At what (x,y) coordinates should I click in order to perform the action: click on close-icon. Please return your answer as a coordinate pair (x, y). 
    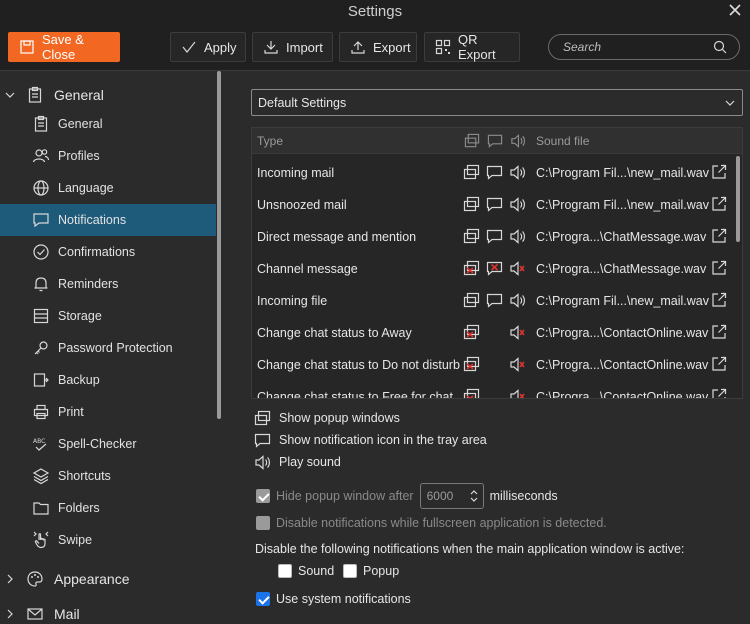
    Looking at the image, I should click on (735, 10).